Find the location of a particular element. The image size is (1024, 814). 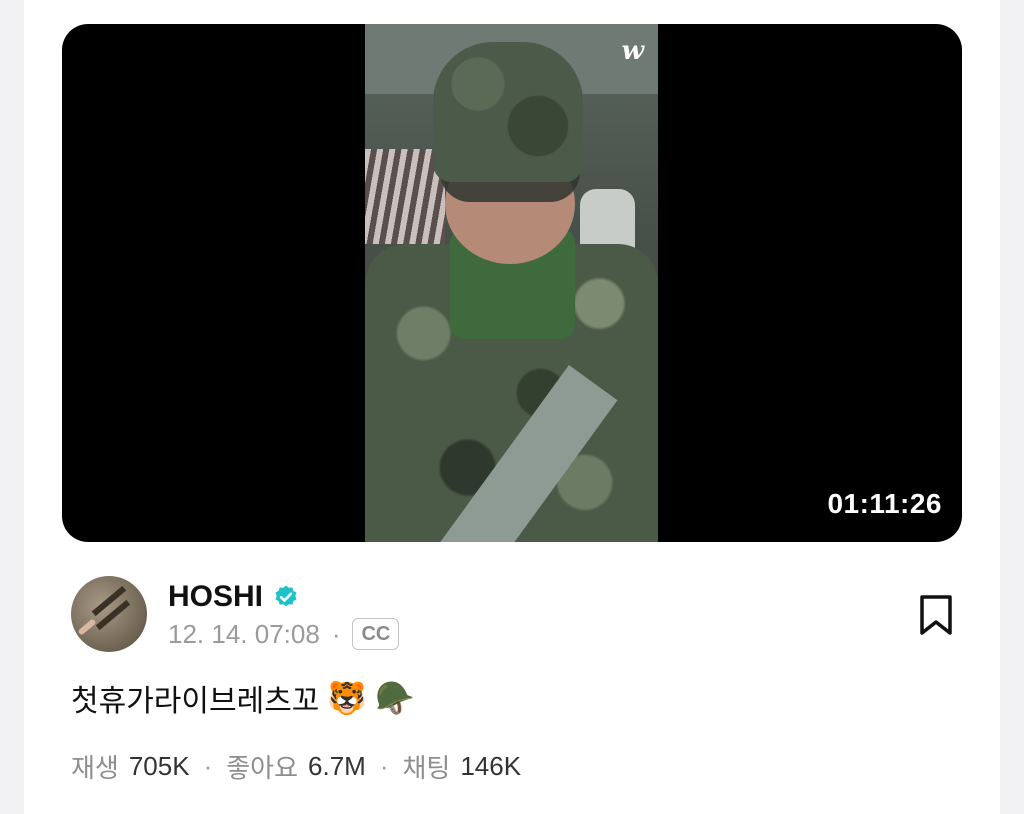

helmet-emoji-icon: 🪖 is located at coordinates (395, 698).